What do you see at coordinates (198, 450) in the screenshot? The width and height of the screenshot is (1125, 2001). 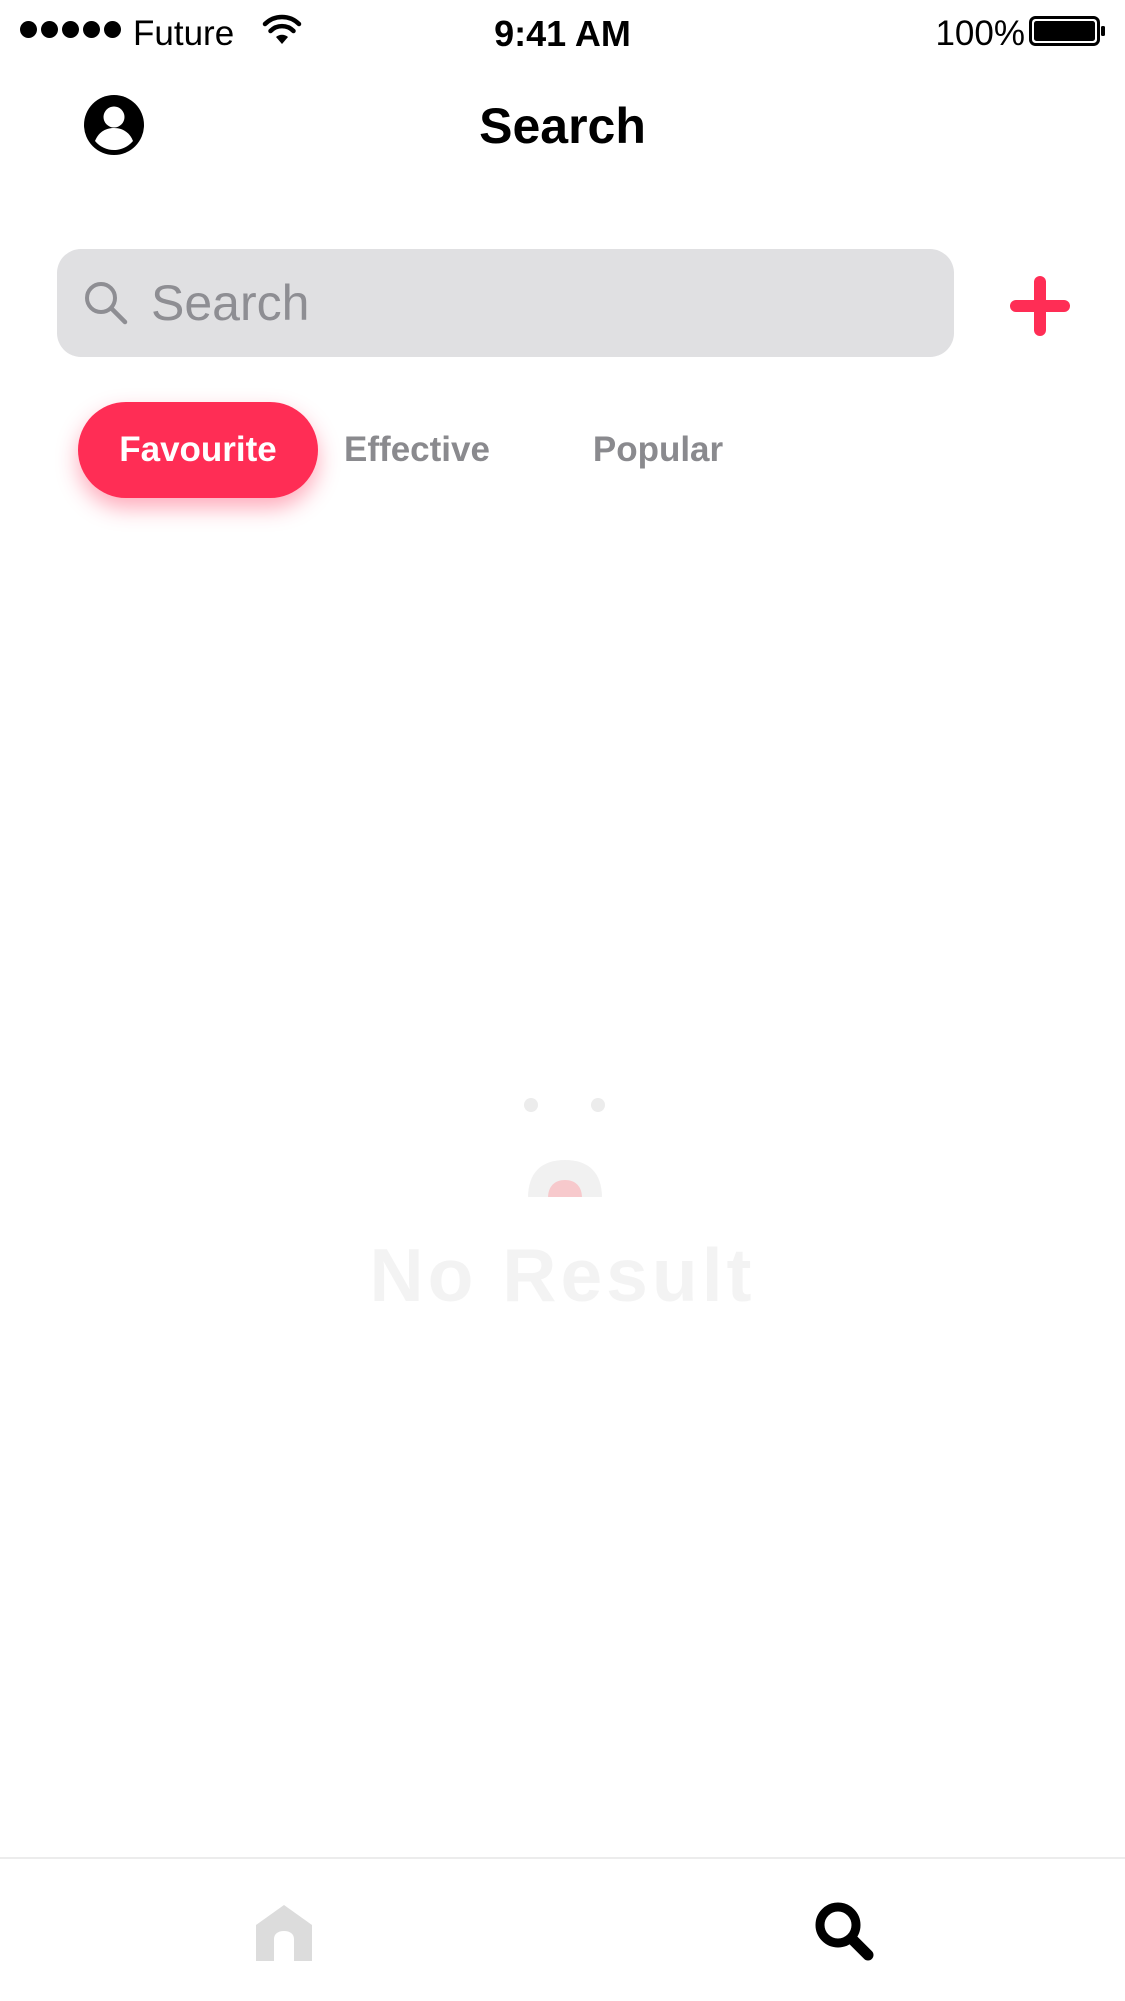 I see `tab-favourite: Favourite` at bounding box center [198, 450].